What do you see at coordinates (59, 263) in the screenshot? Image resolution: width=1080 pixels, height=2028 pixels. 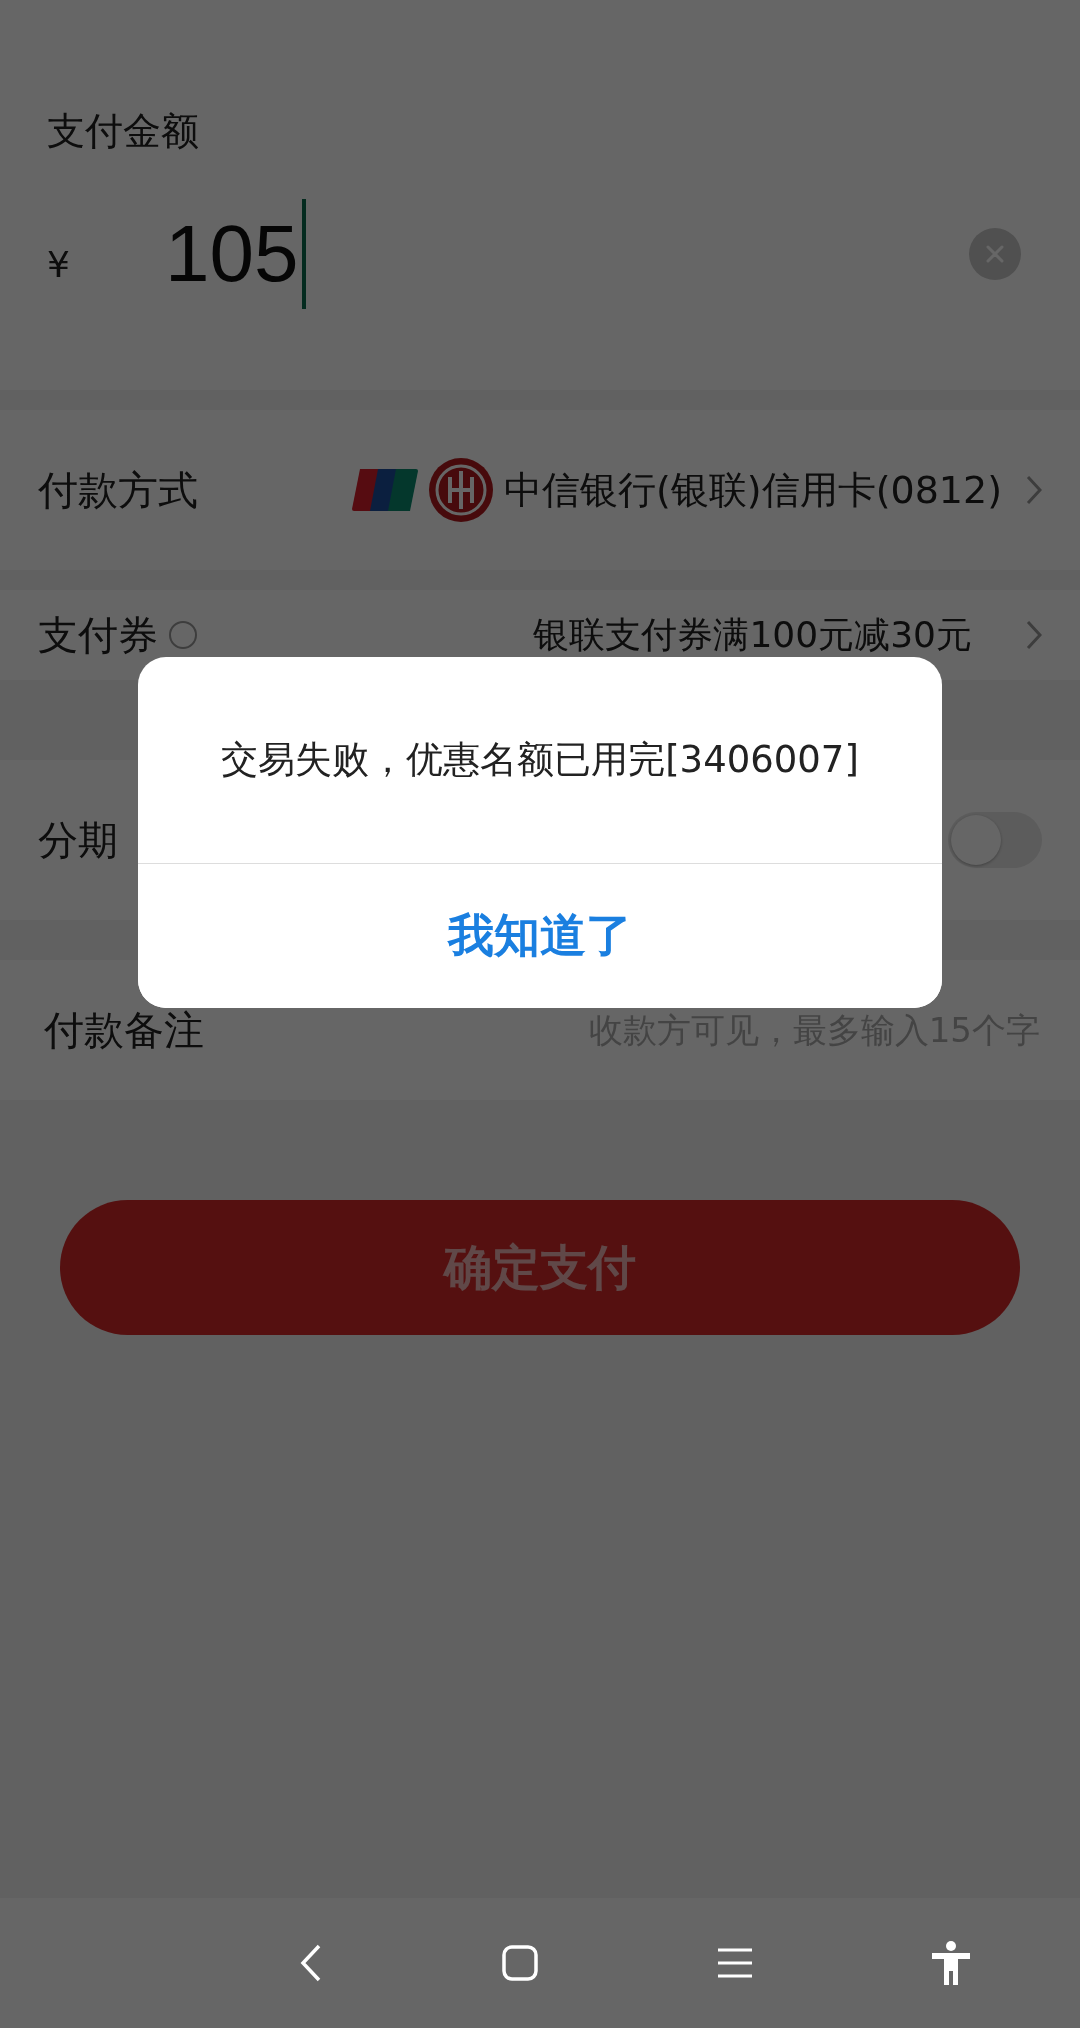 I see `currency-symbol: ¥` at bounding box center [59, 263].